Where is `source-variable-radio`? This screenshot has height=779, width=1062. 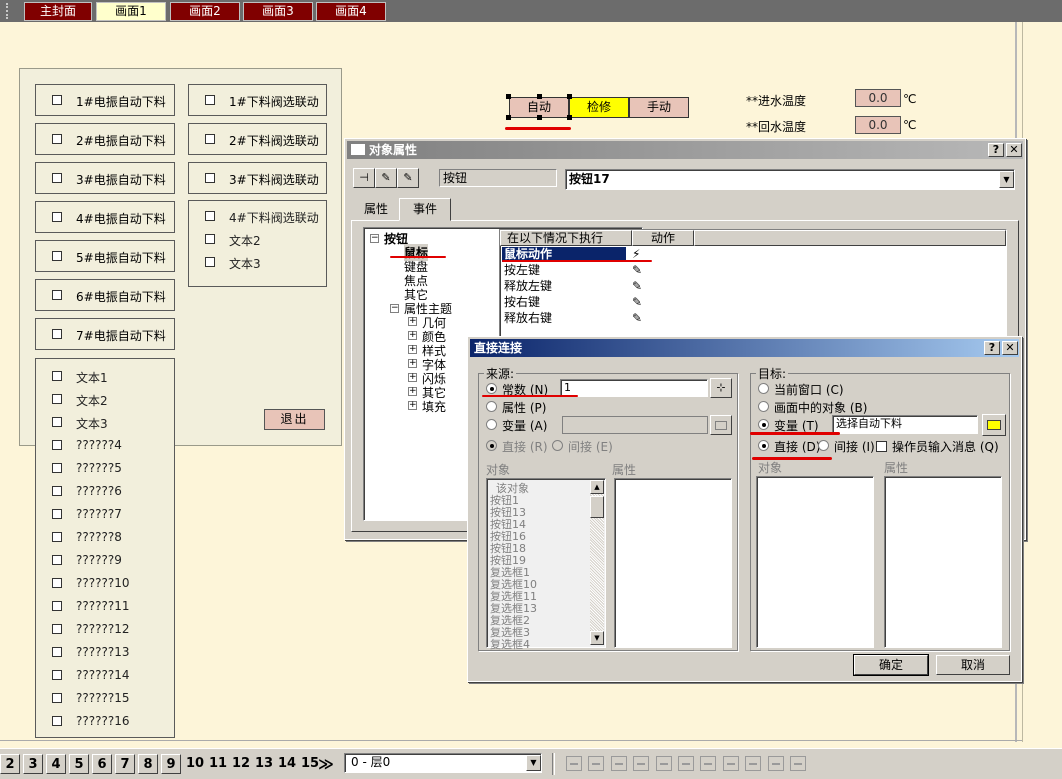 source-variable-radio is located at coordinates (491, 424).